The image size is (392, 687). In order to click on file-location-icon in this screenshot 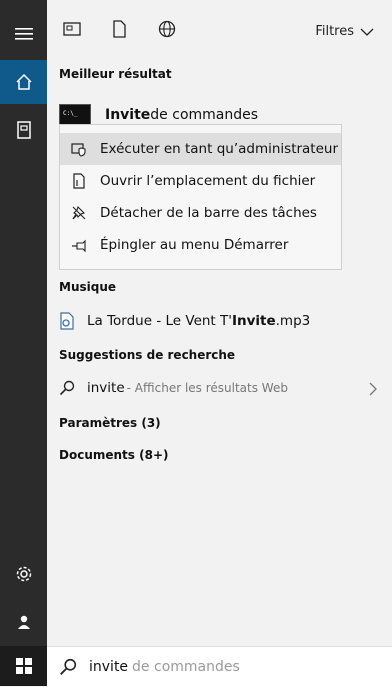, I will do `click(79, 181)`.